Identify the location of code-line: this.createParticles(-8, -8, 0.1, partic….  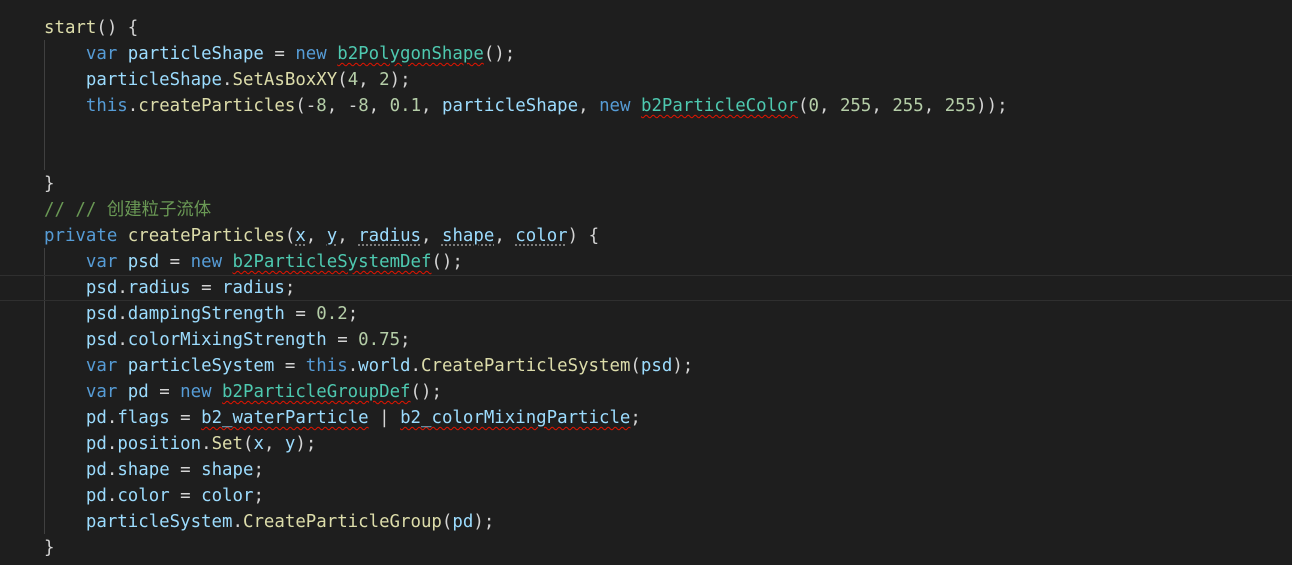
(646, 106).